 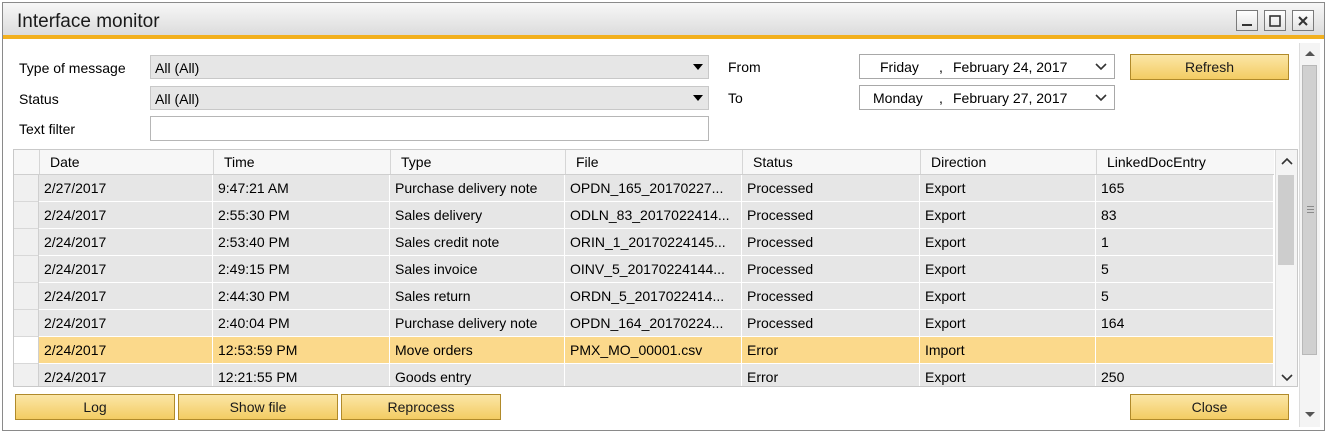 What do you see at coordinates (1185, 188) in the screenshot?
I see `cell-linkeddocentry: 165` at bounding box center [1185, 188].